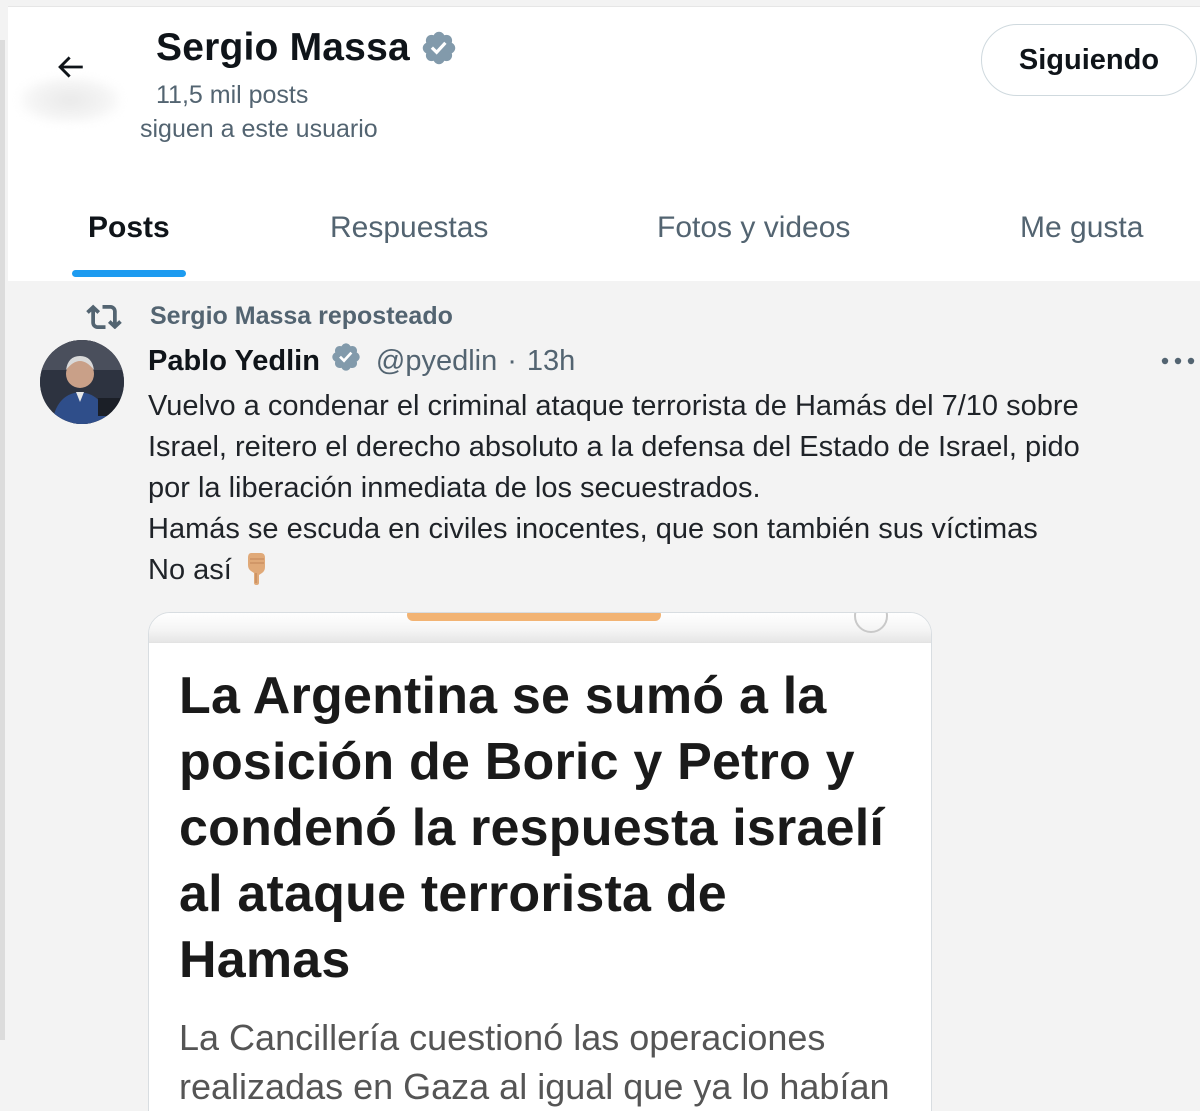 The image size is (1200, 1111). I want to click on more-icon, so click(1178, 362).